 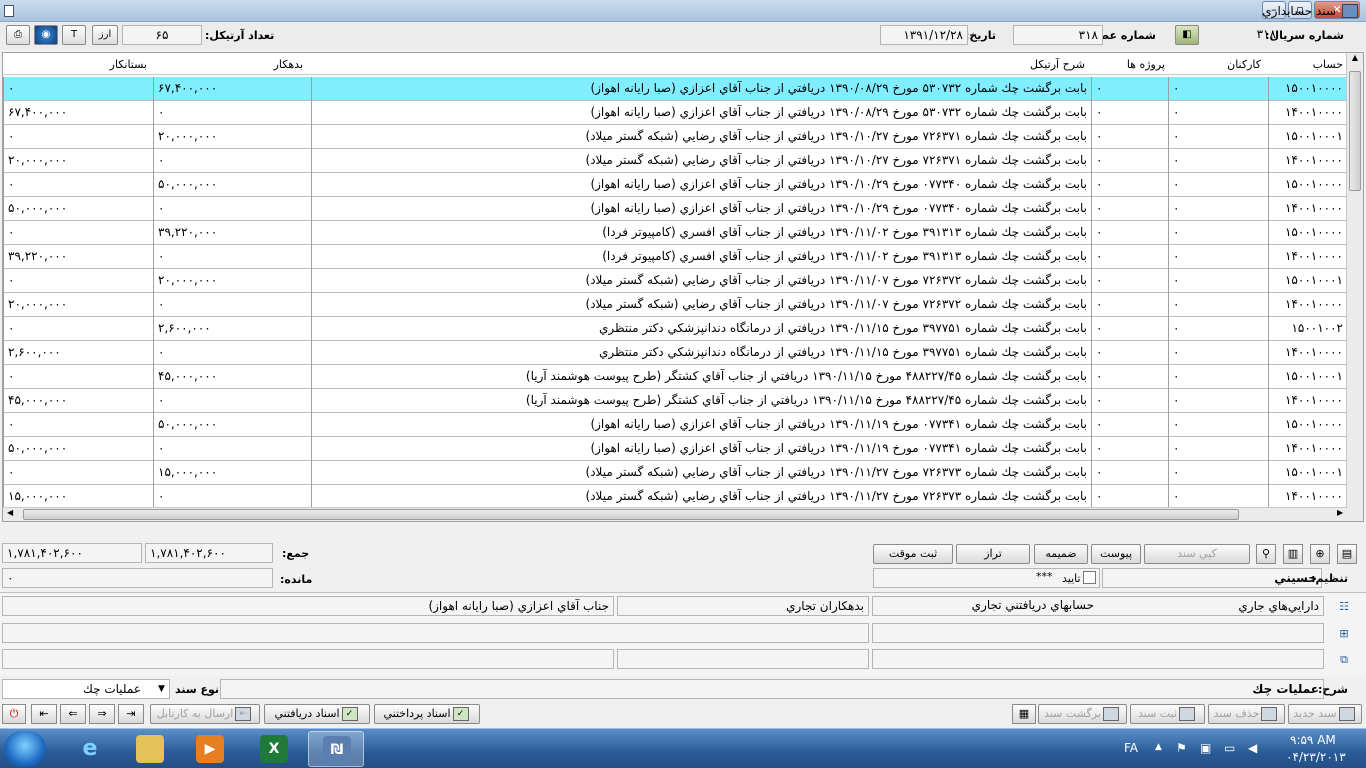 What do you see at coordinates (161, 689) in the screenshot?
I see `chevron-down-icon: ▼` at bounding box center [161, 689].